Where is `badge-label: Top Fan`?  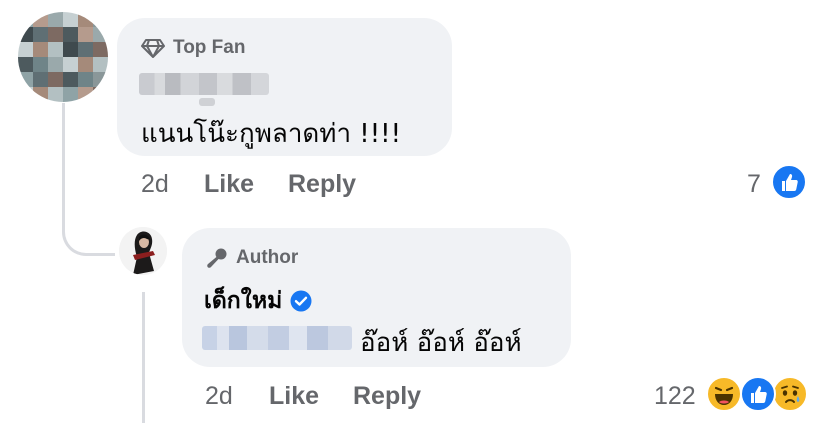 badge-label: Top Fan is located at coordinates (209, 47).